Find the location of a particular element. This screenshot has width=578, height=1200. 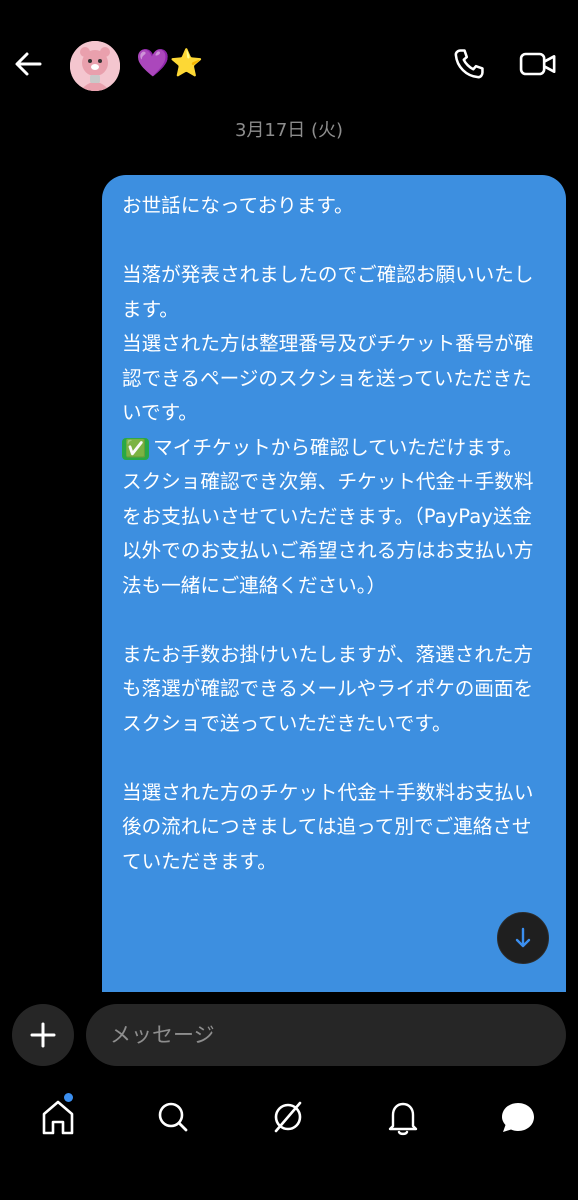

explore-icon is located at coordinates (288, 1117).